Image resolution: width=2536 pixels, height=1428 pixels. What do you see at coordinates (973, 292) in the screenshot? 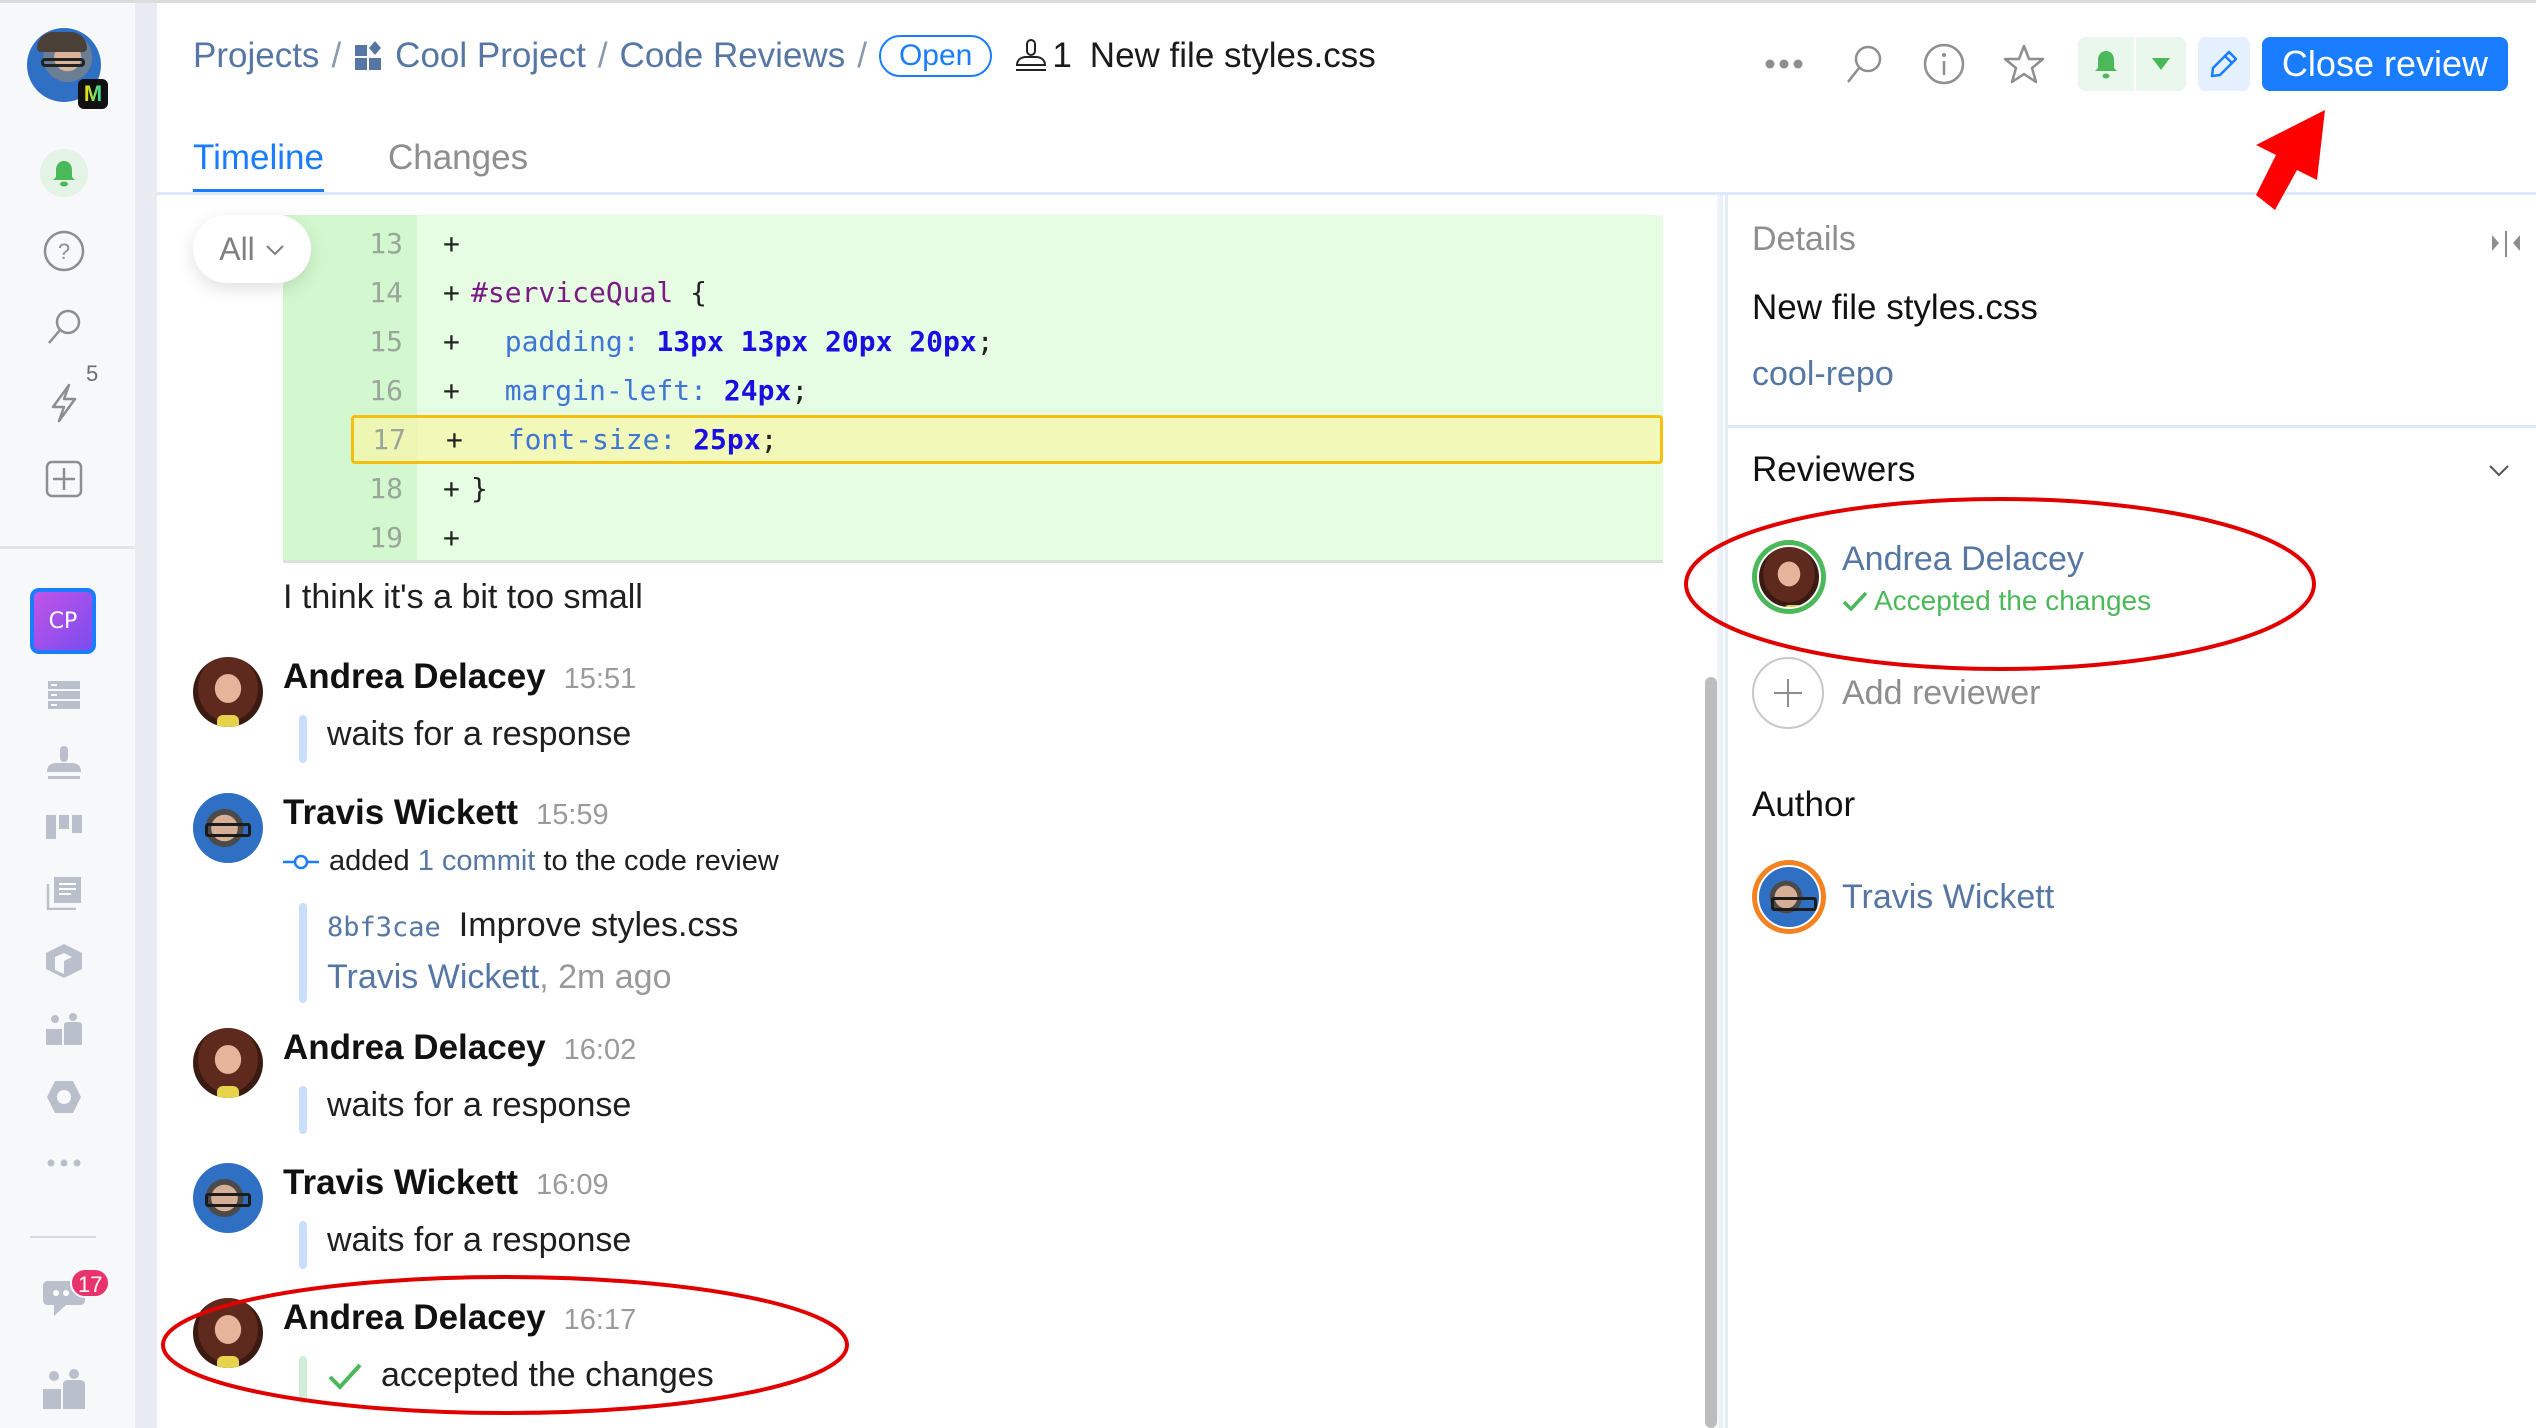
I see `code-line: 14 + #serviceQual {` at bounding box center [973, 292].